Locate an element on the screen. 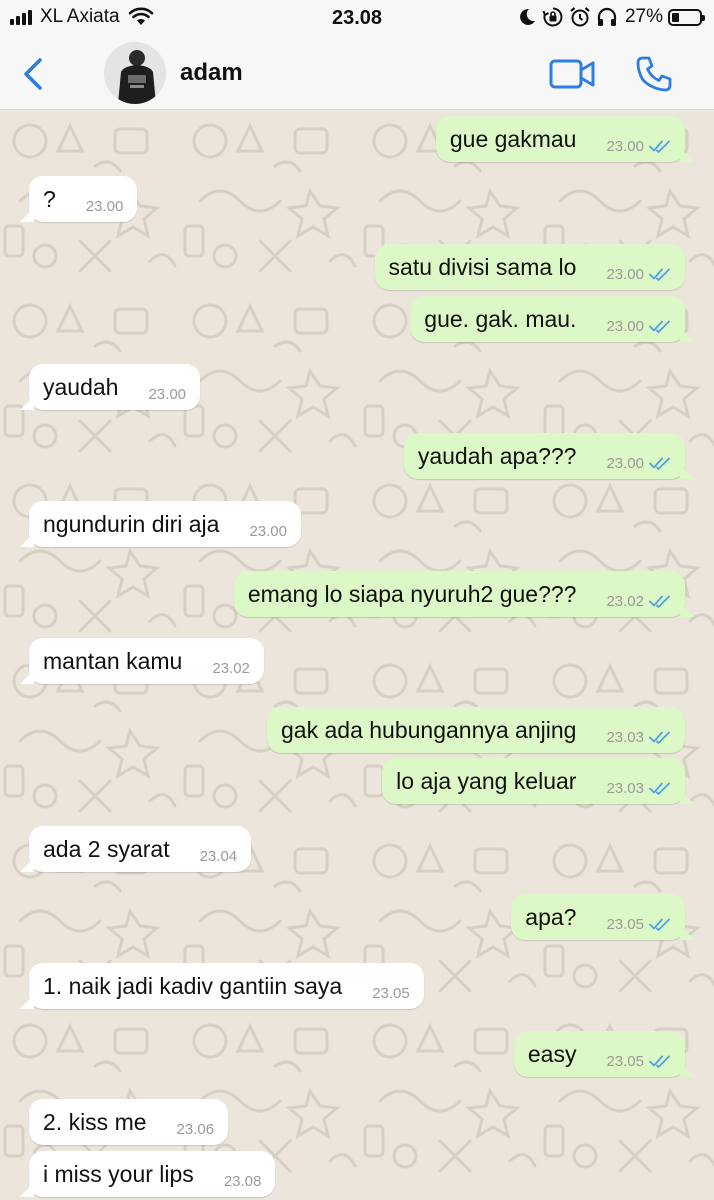 The image size is (714, 1200). status-right: 27% is located at coordinates (611, 17).